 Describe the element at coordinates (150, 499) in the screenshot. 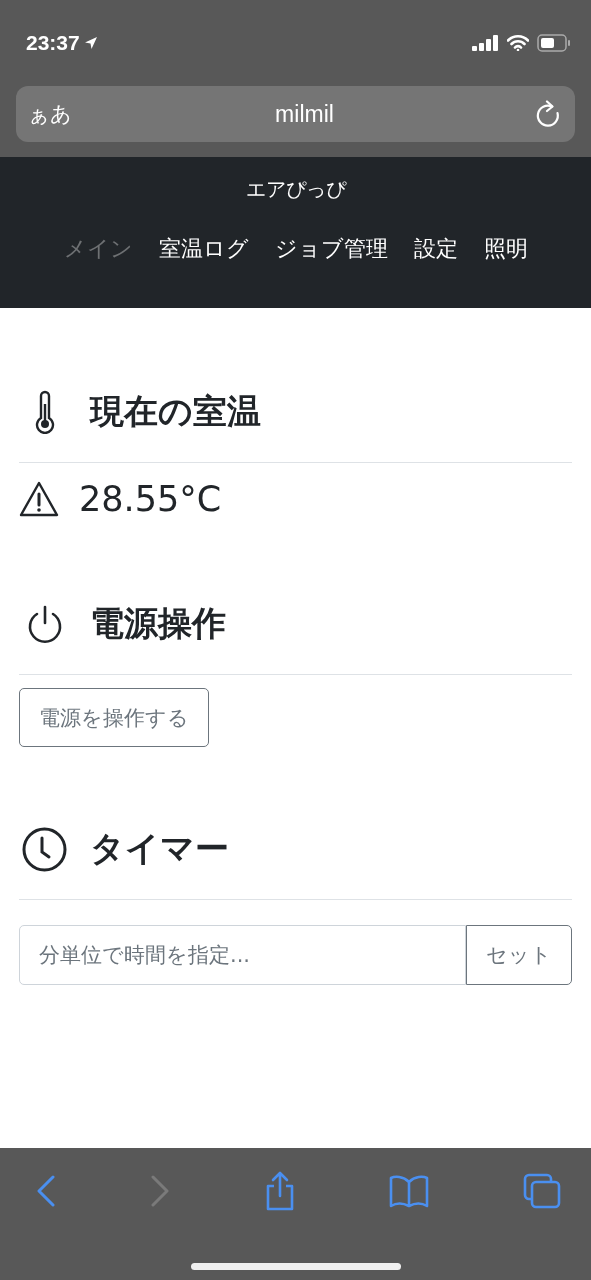

I see `temperature-reading: 28.55°C` at that location.